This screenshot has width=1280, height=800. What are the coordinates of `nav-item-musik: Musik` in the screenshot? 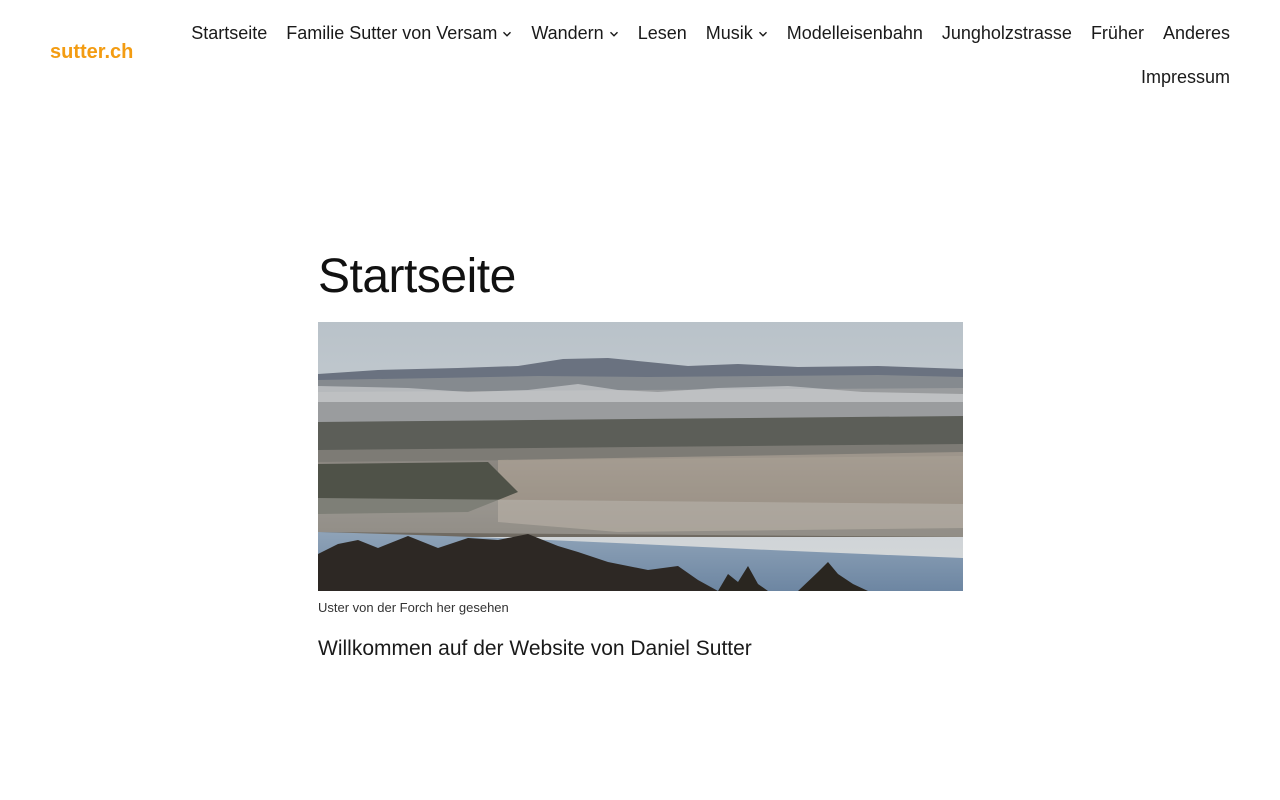 It's located at (737, 33).